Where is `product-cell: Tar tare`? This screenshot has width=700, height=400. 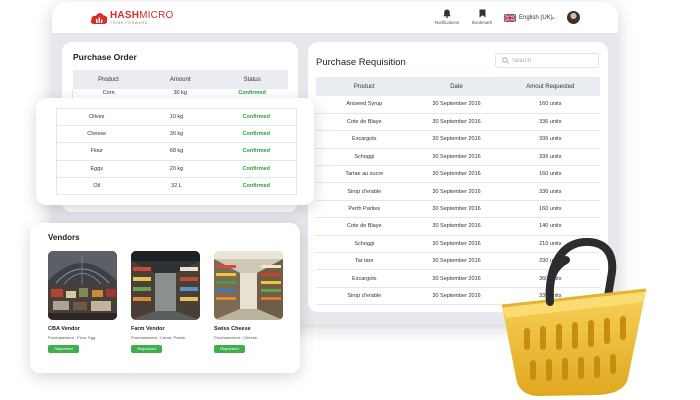 product-cell: Tar tare is located at coordinates (364, 261).